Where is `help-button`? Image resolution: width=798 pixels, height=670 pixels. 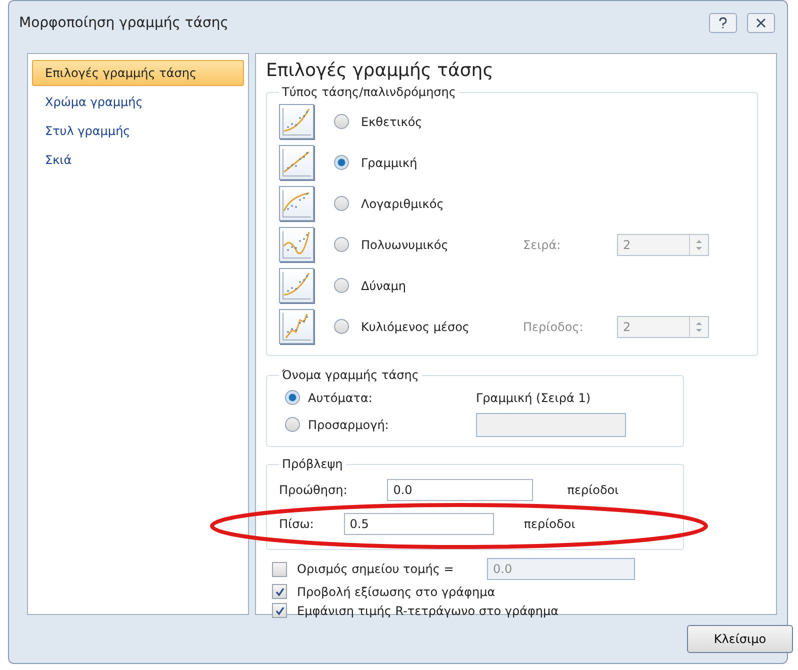
help-button is located at coordinates (723, 23).